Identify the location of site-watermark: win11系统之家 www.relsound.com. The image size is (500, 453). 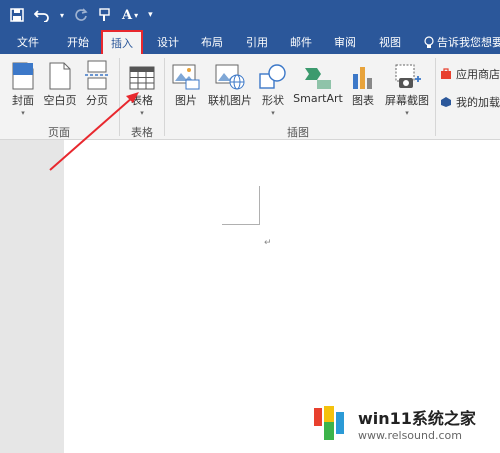
(394, 423).